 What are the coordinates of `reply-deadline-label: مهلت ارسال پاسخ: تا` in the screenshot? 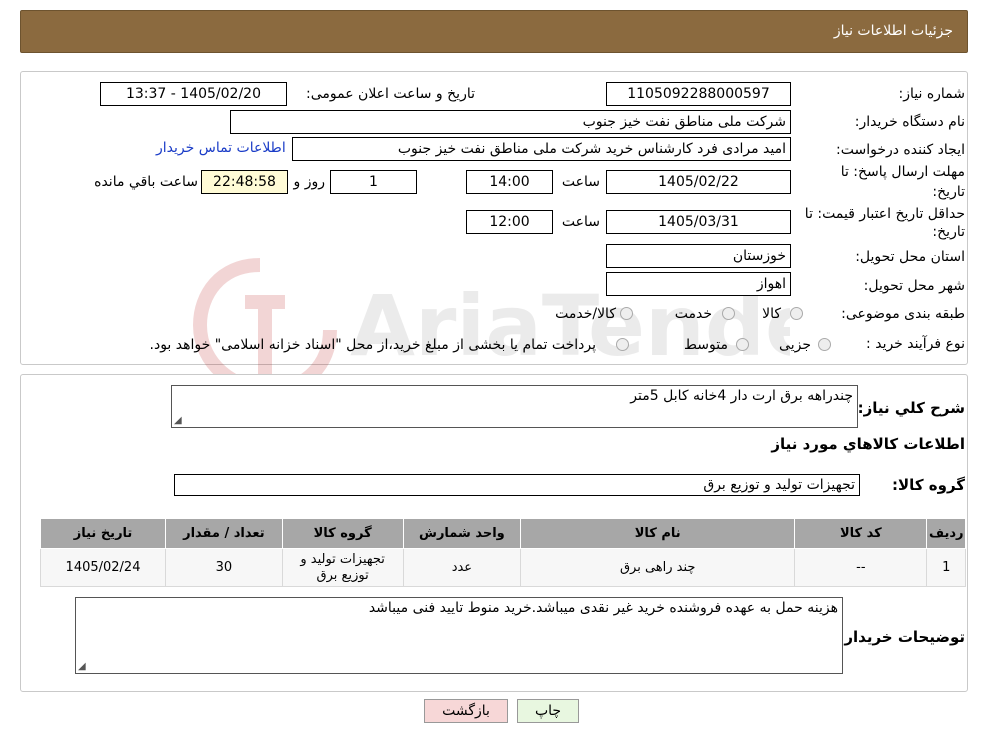 It's located at (902, 172).